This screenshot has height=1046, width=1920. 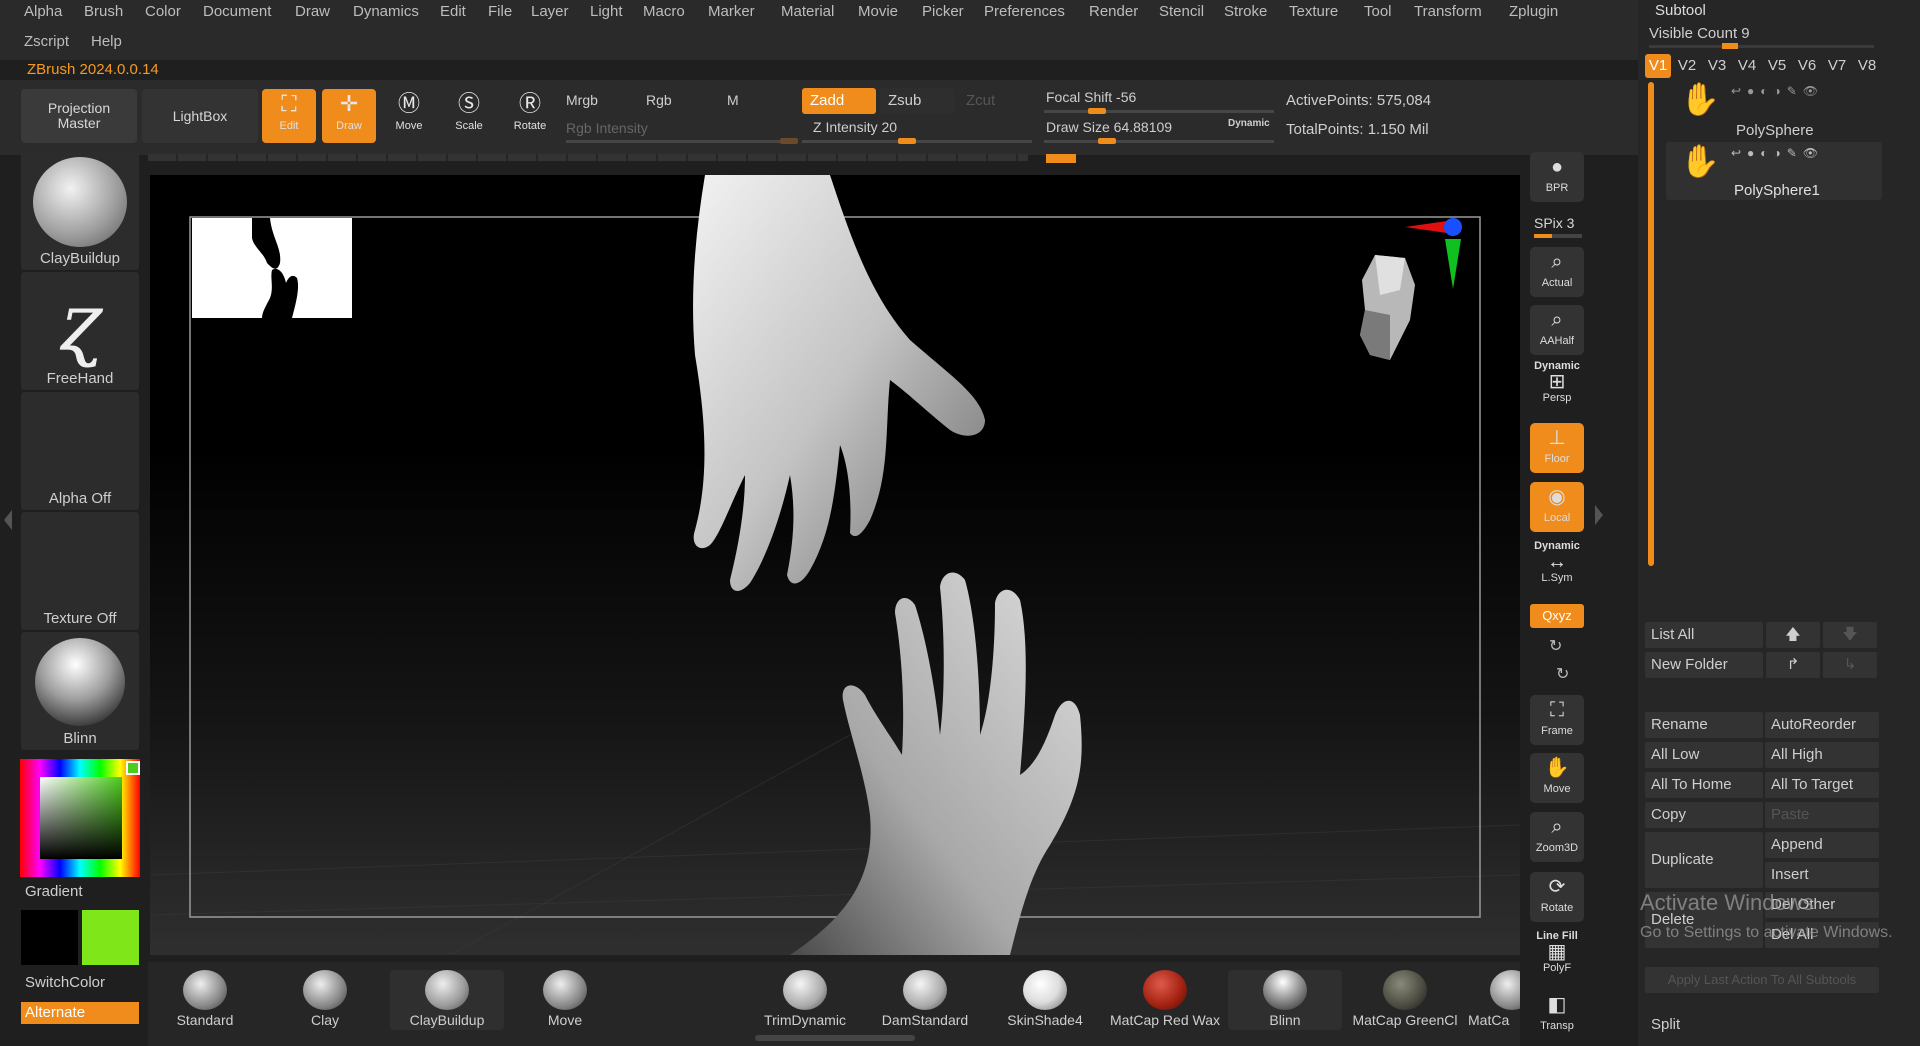 What do you see at coordinates (1822, 875) in the screenshot?
I see `insert-button: Insert` at bounding box center [1822, 875].